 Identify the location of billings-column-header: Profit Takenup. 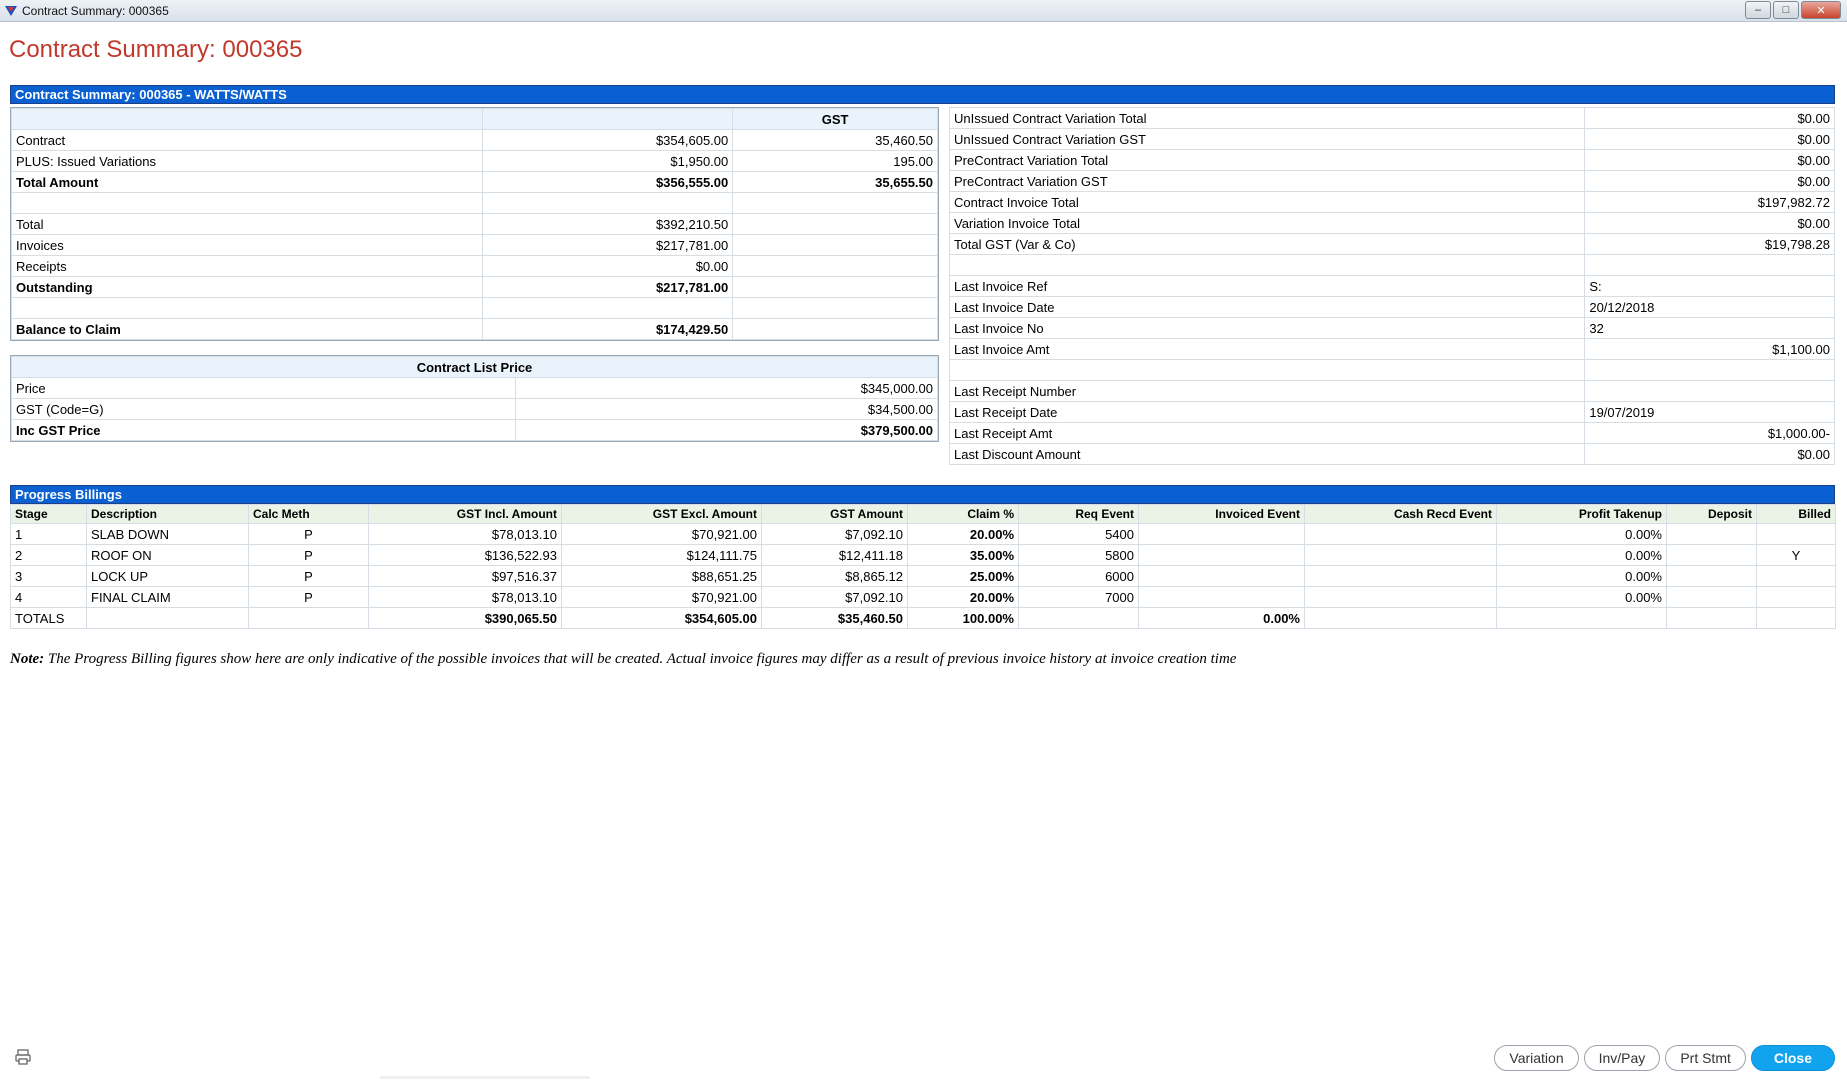
(1581, 514).